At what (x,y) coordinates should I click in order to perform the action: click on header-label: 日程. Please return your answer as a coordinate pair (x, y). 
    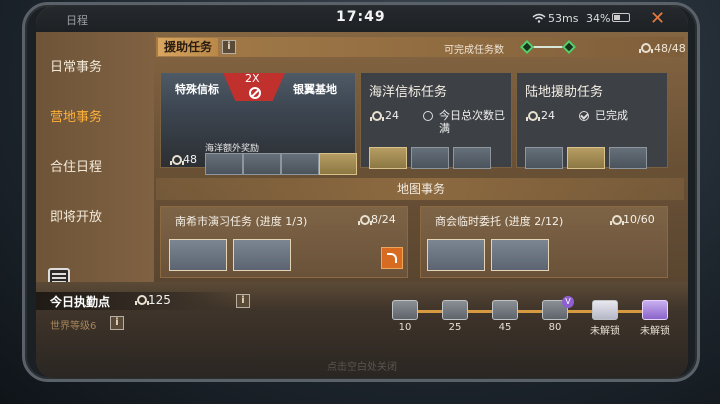
    Looking at the image, I should click on (77, 20).